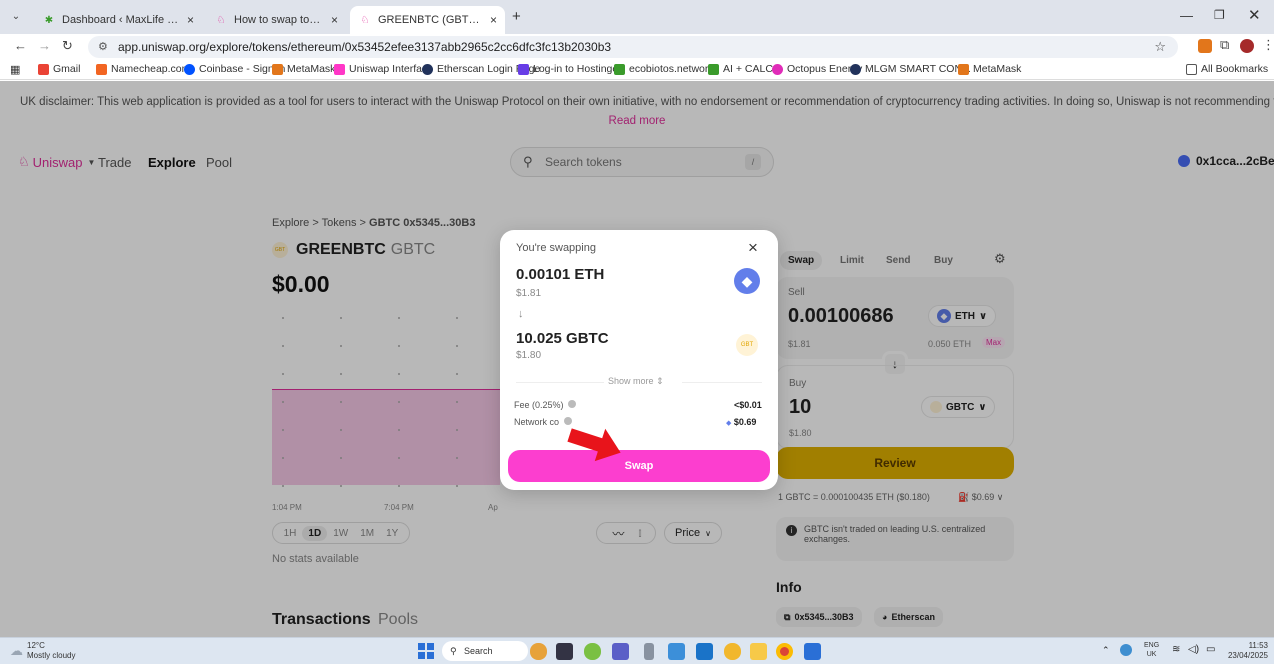 The width and height of the screenshot is (1274, 664). Describe the element at coordinates (431, 20) in the screenshot. I see `tab-title: GREENBTC (GBTC): Buy and sell` at that location.